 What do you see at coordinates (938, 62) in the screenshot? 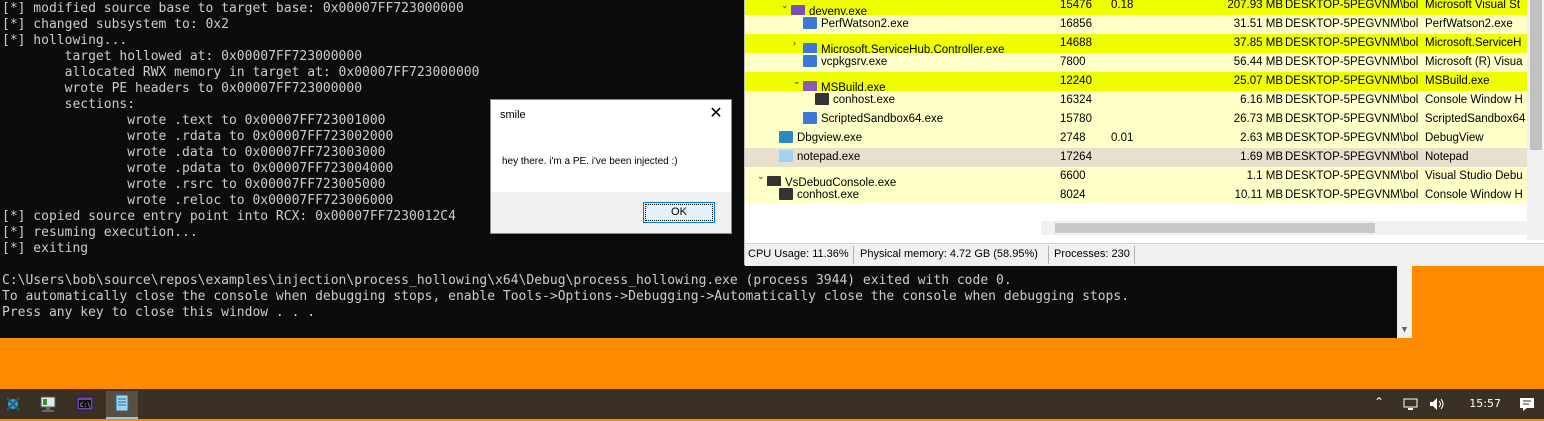
I see `process-name-cell: vcpkgsrv.exe` at bounding box center [938, 62].